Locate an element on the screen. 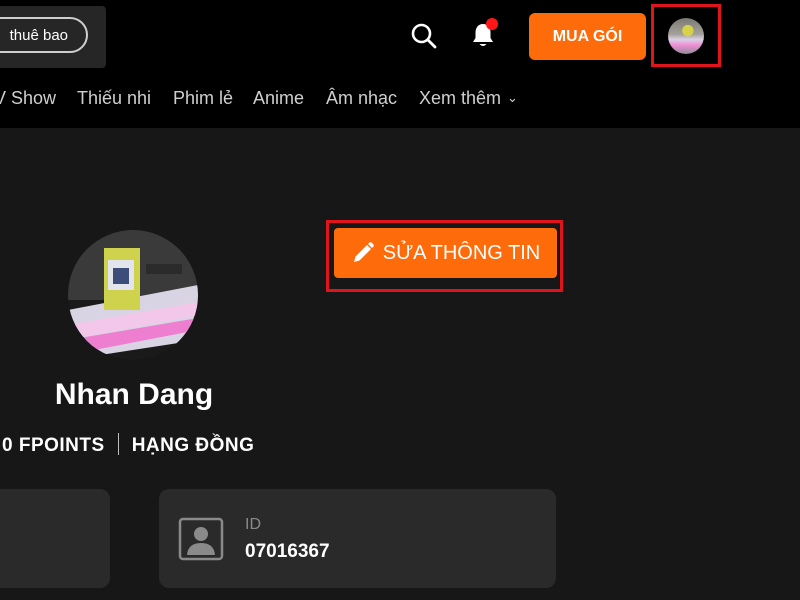 The image size is (800, 600). edit-profile-button: SỬA THÔNG TIN is located at coordinates (445, 253).